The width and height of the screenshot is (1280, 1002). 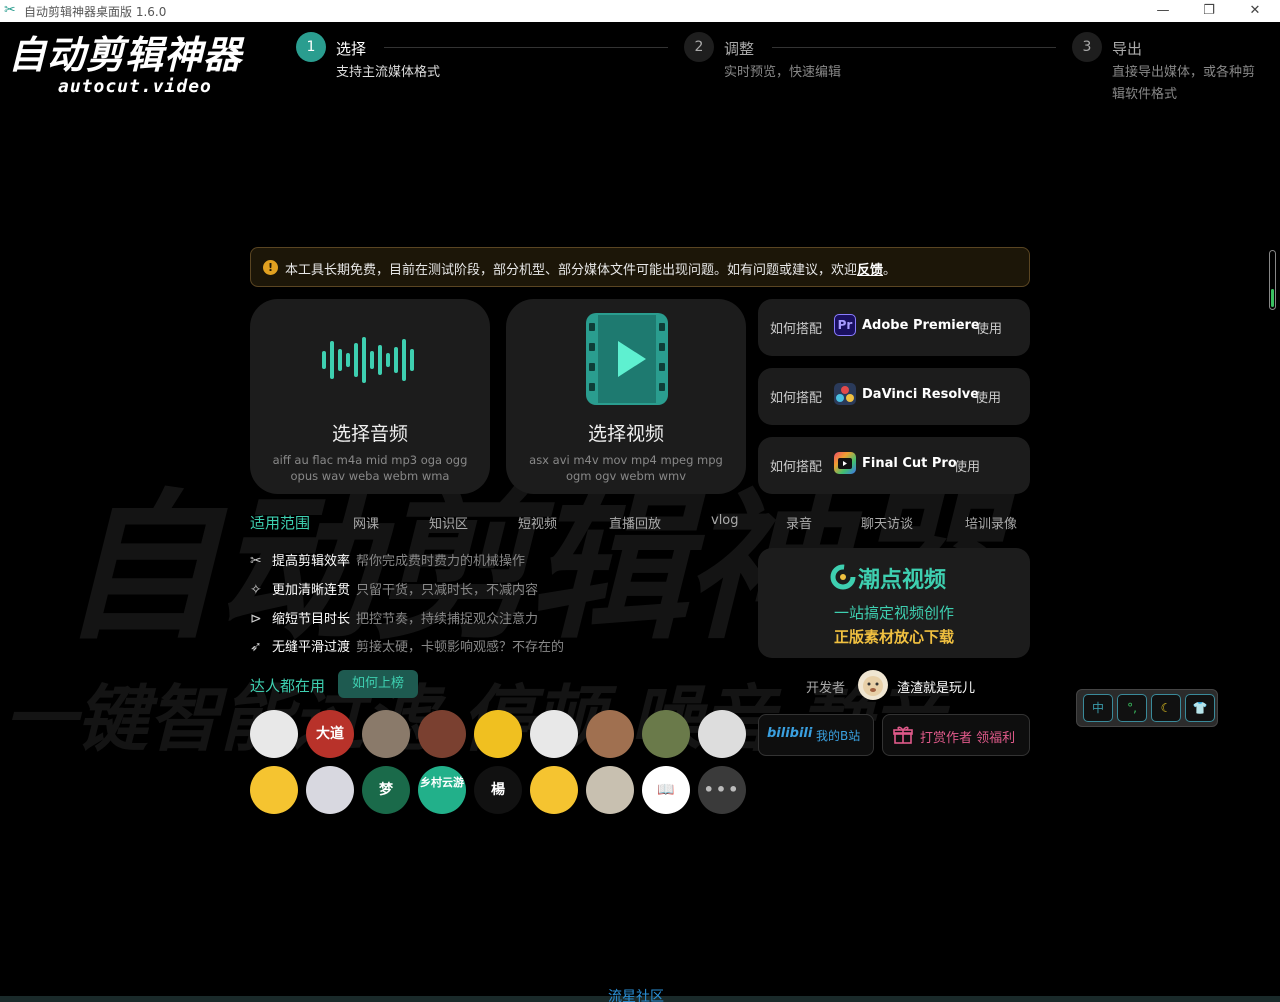 I want to click on ime-moon-icon: ☾, so click(x=1166, y=708).